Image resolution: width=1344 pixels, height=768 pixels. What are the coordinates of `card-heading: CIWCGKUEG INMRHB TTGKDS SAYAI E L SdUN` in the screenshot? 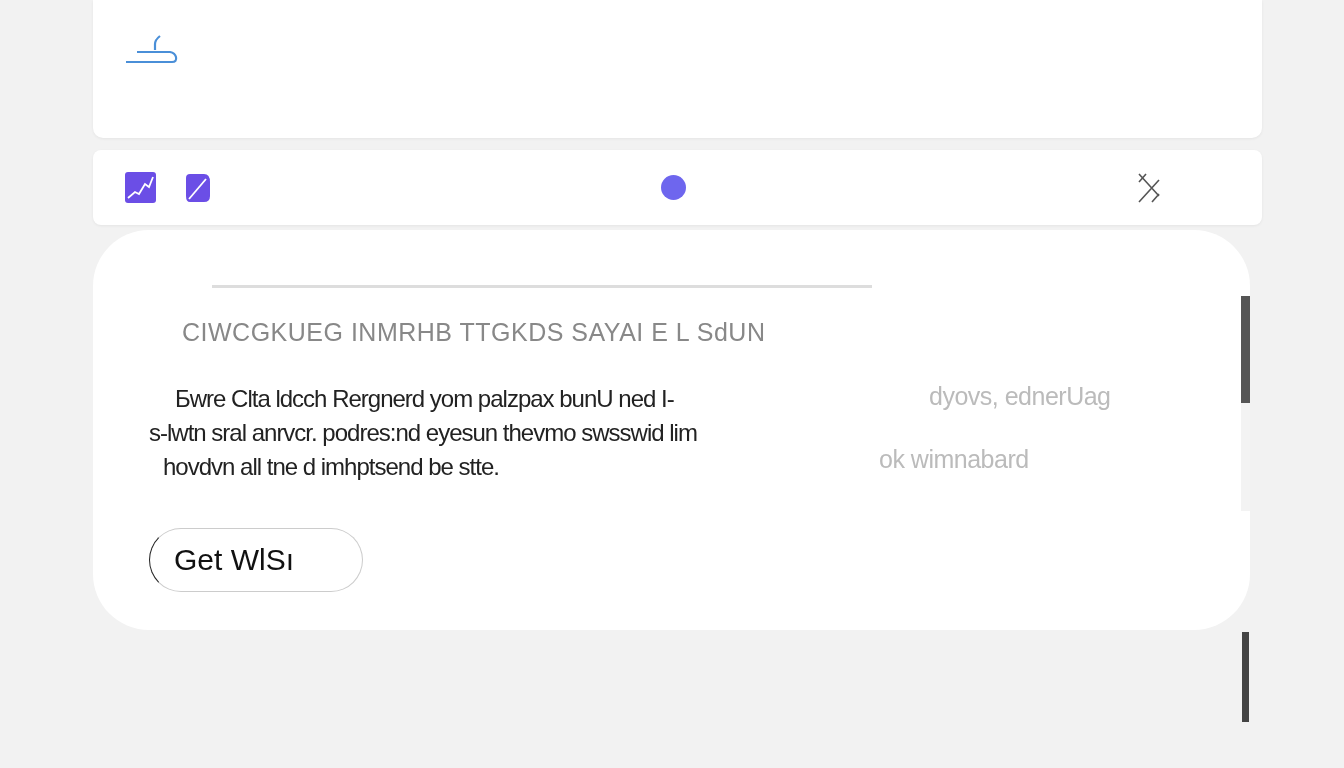 It's located at (474, 332).